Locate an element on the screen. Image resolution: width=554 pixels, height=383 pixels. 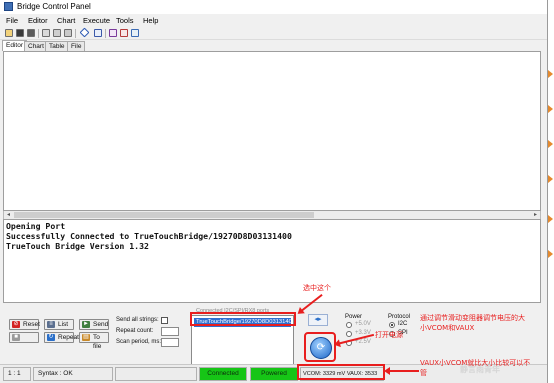
chart3-icon is located at coordinates (124, 33).